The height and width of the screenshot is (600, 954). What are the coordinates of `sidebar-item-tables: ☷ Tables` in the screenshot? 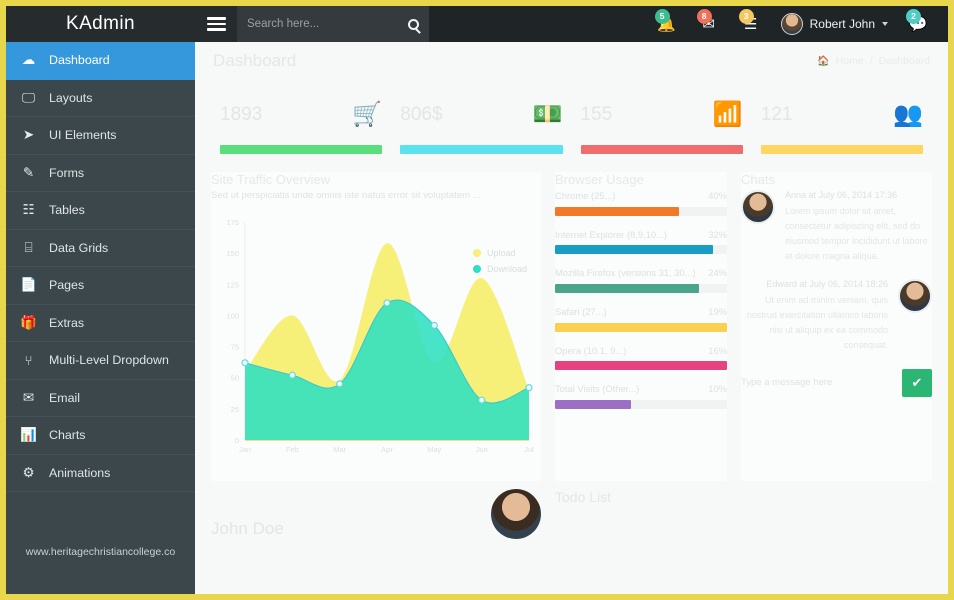 It's located at (100, 211).